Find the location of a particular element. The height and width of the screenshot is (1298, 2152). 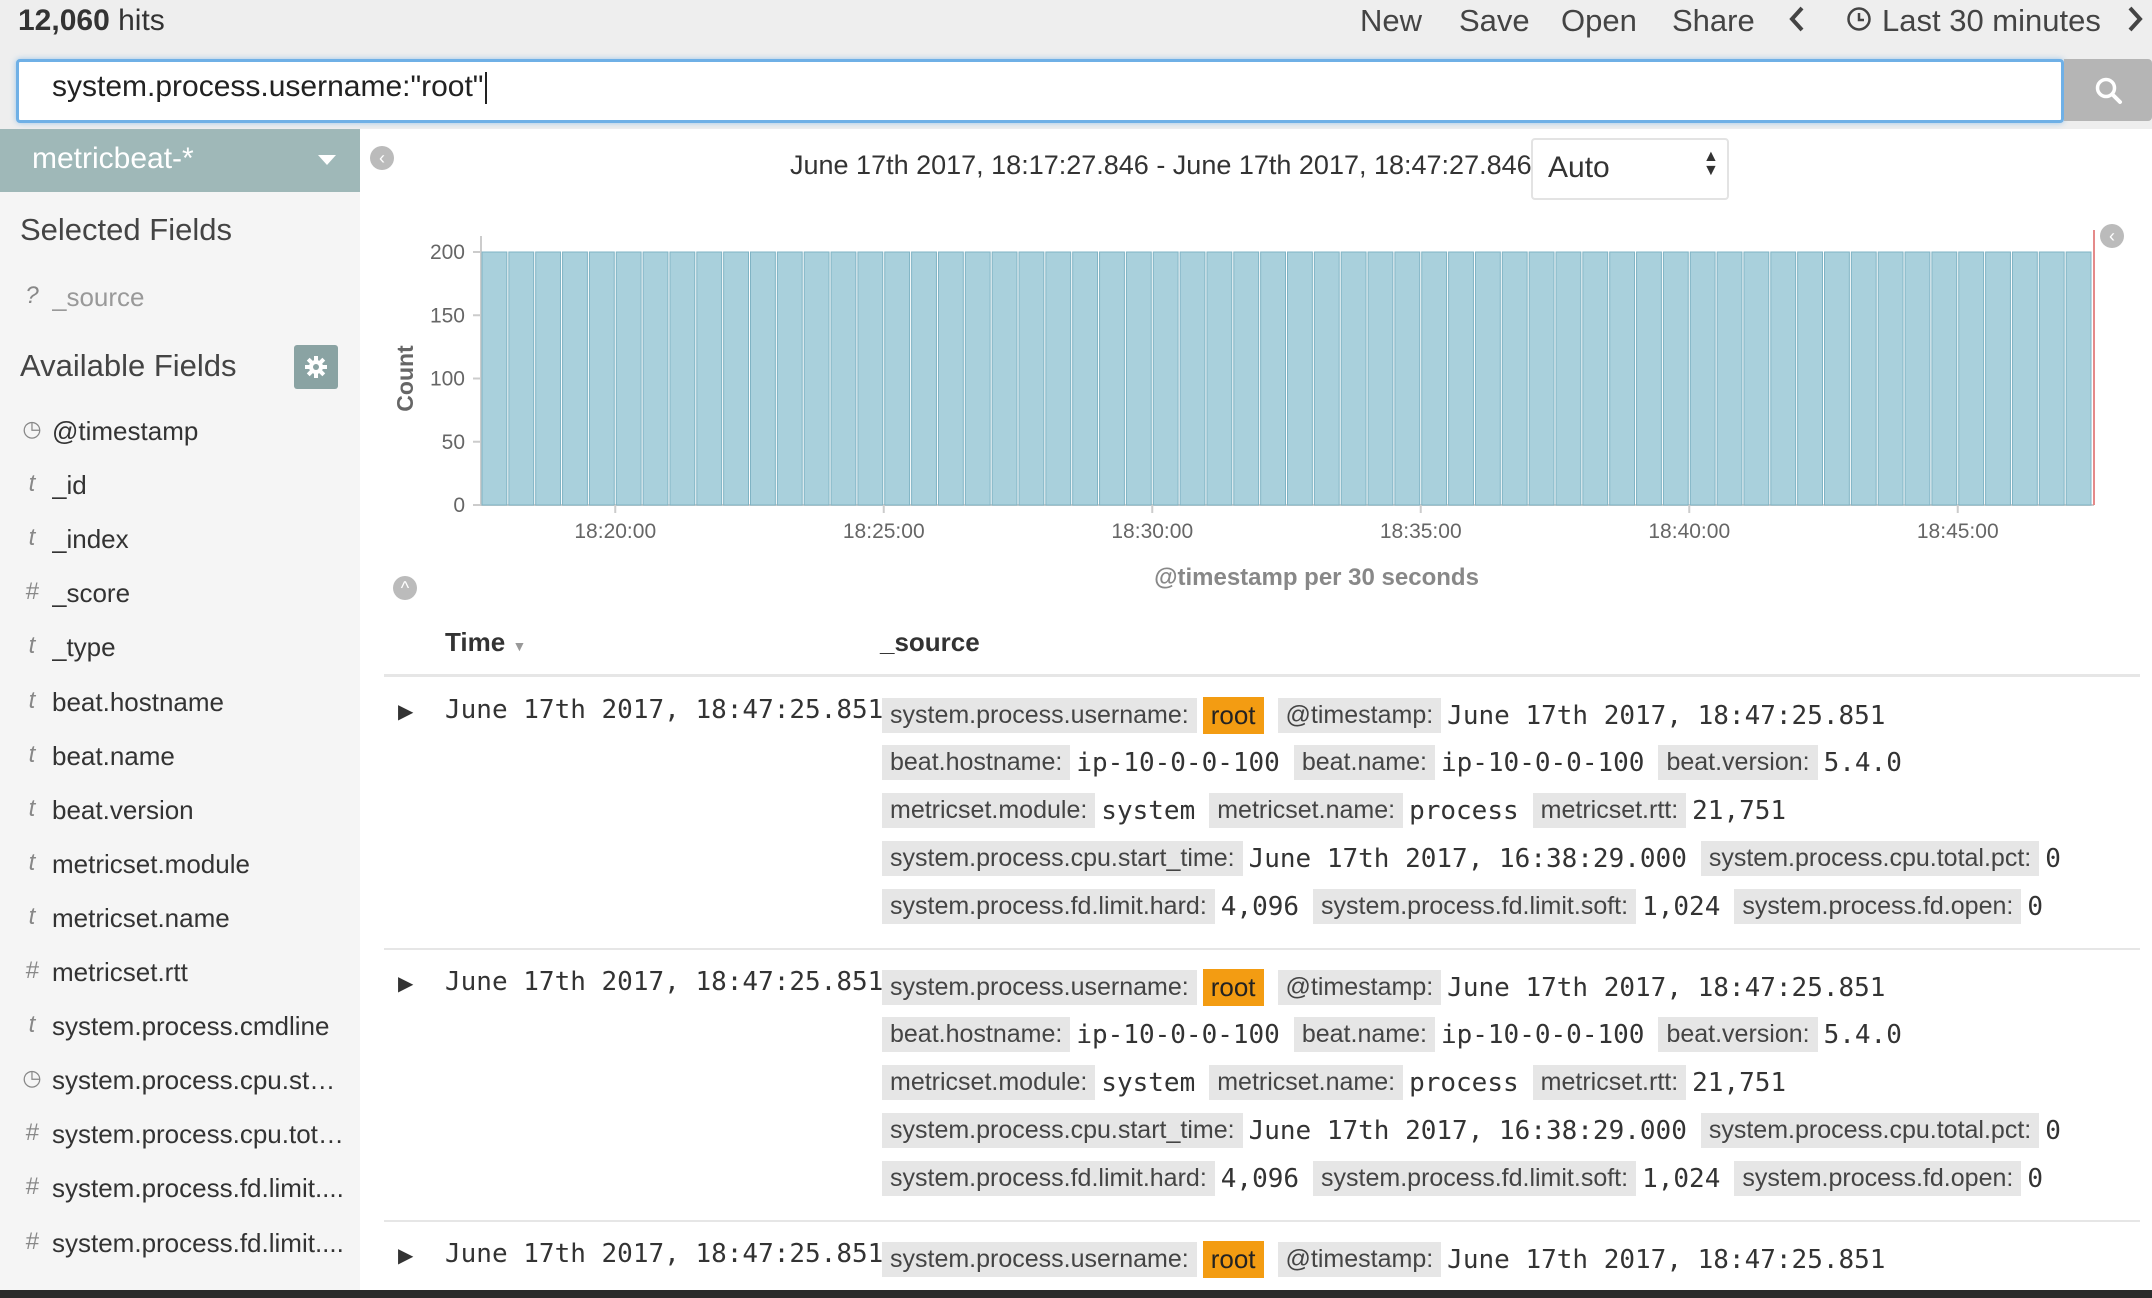

available-field-item: t _index is located at coordinates (175, 544).